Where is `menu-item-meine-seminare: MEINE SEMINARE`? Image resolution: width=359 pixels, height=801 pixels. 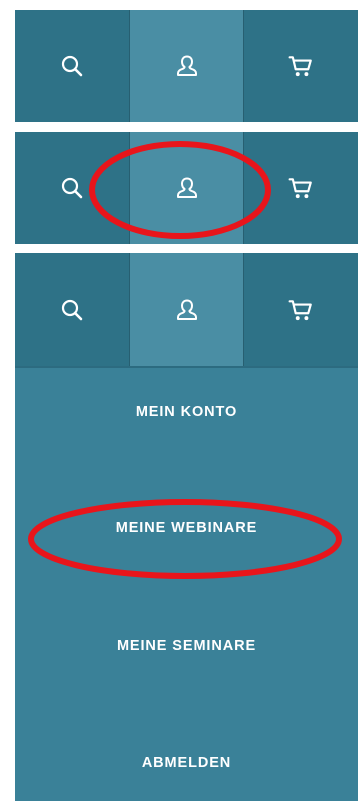 menu-item-meine-seminare: MEINE SEMINARE is located at coordinates (186, 646).